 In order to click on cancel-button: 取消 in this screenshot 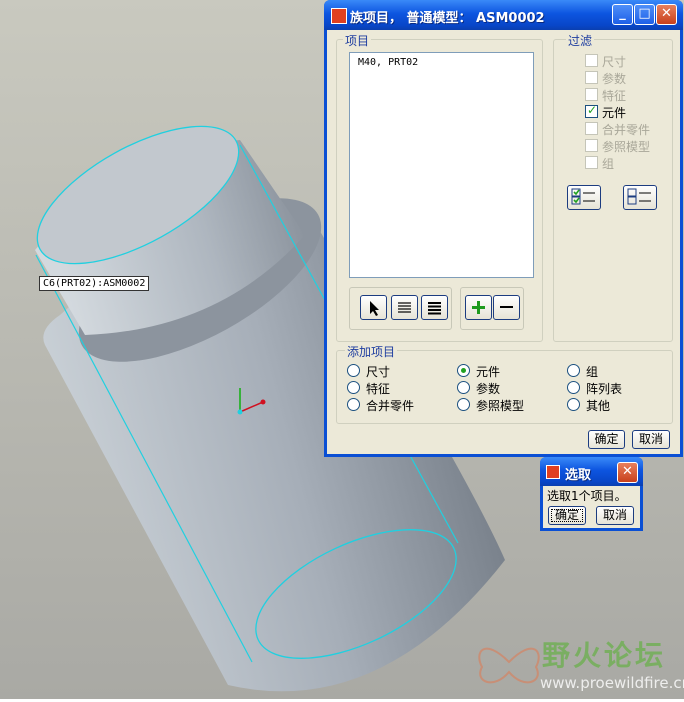, I will do `click(651, 439)`.